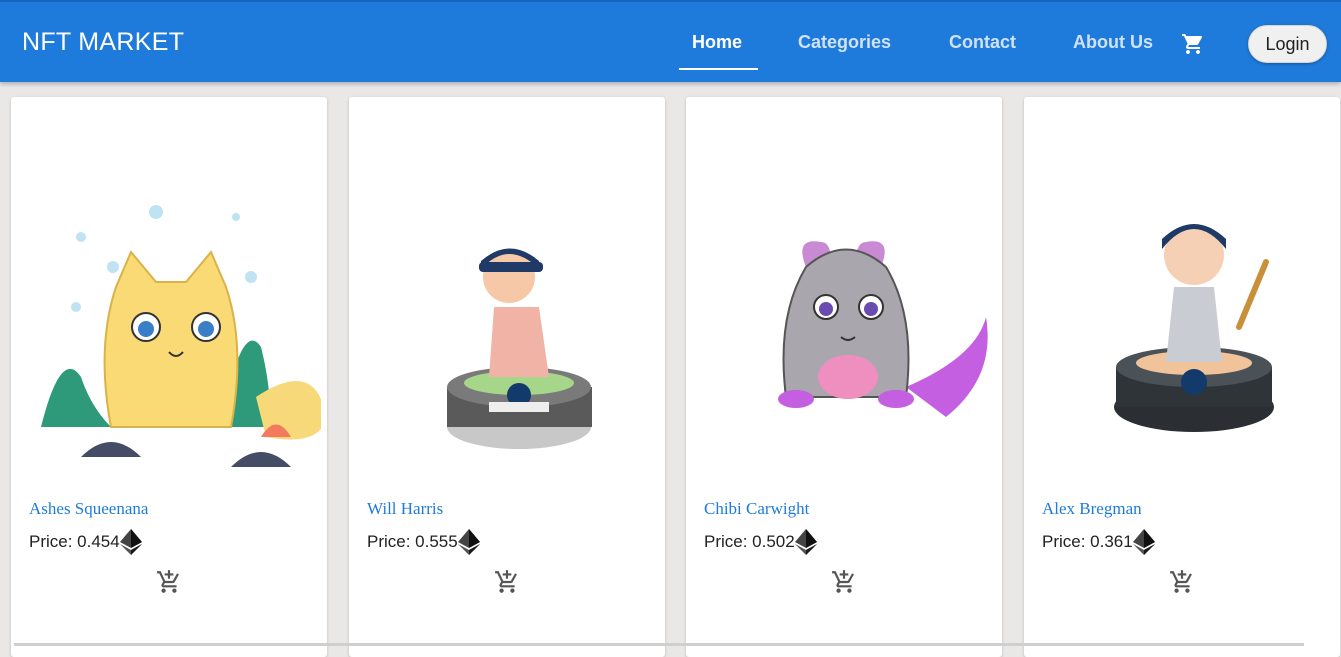 The width and height of the screenshot is (1341, 657). What do you see at coordinates (844, 42) in the screenshot?
I see `nav-categories: Categories` at bounding box center [844, 42].